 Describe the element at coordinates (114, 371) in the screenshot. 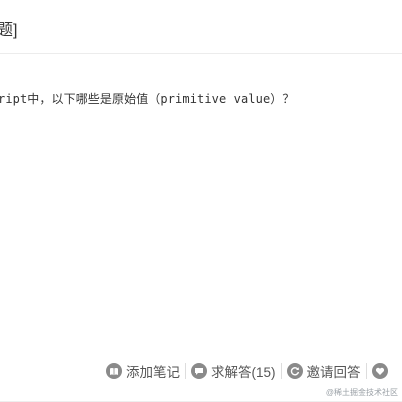

I see `book-icon` at that location.